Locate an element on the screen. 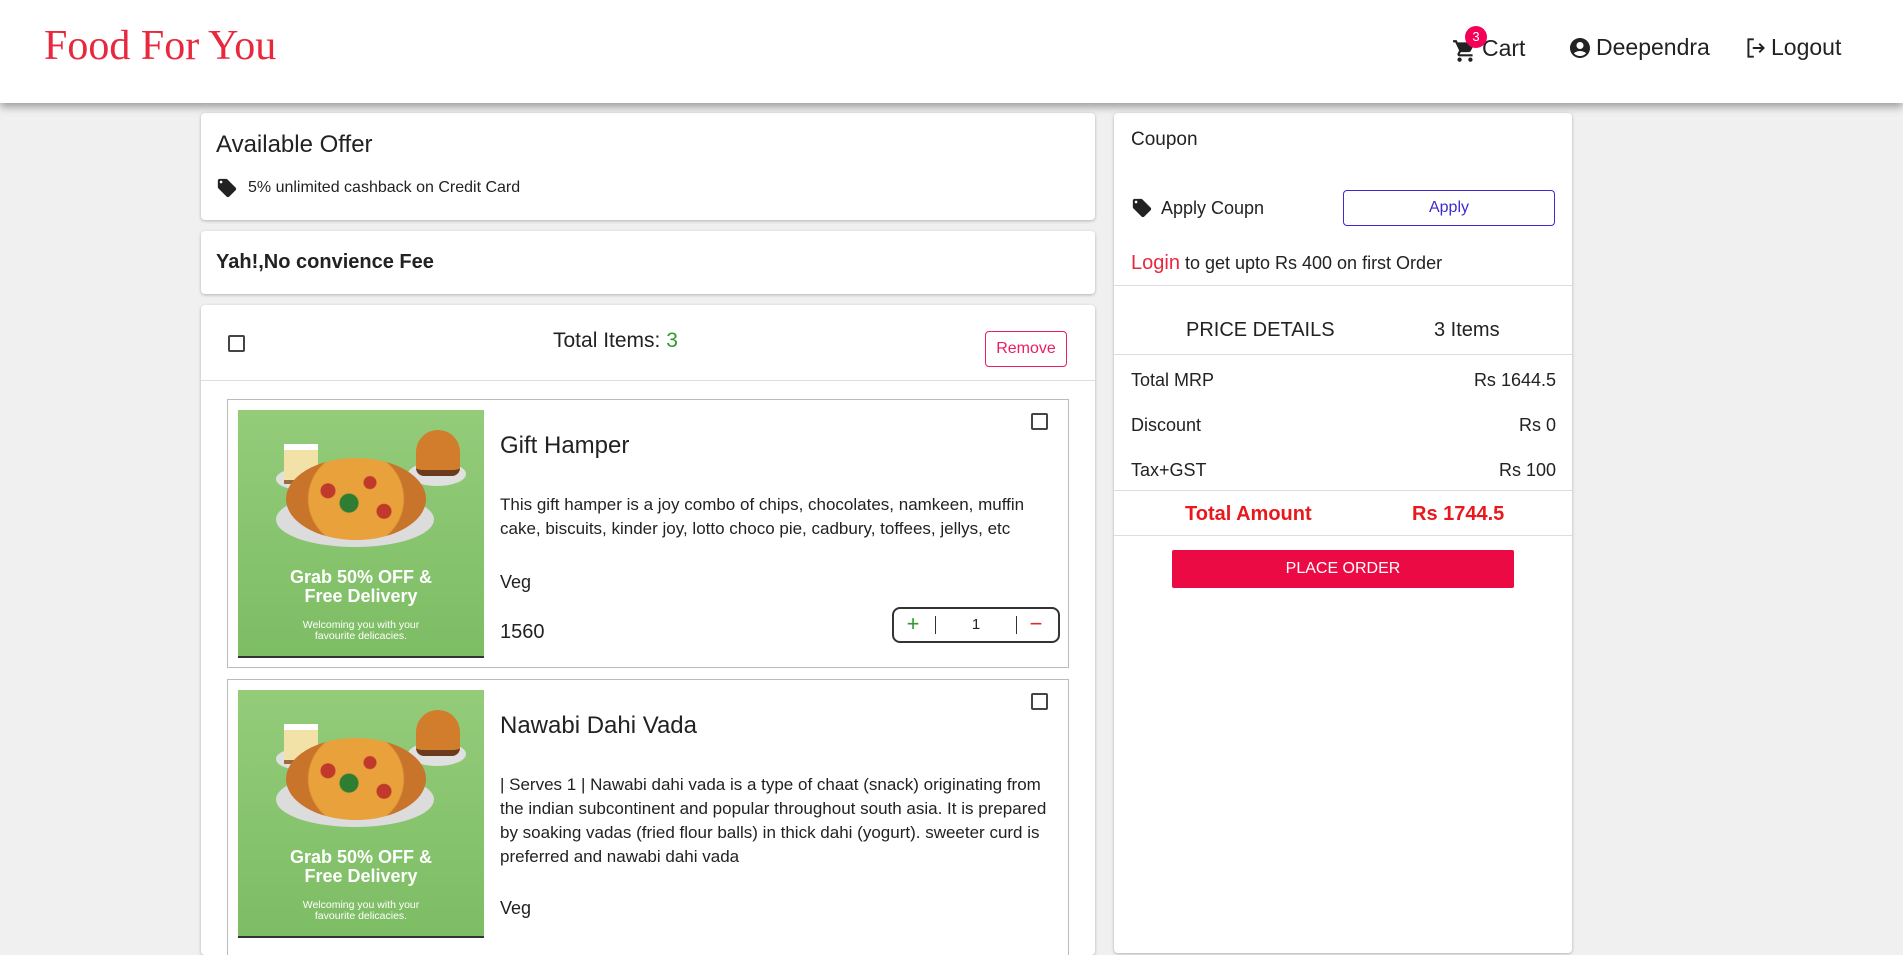 This screenshot has width=1903, height=955. quantity-stepper: + 1 − is located at coordinates (976, 625).